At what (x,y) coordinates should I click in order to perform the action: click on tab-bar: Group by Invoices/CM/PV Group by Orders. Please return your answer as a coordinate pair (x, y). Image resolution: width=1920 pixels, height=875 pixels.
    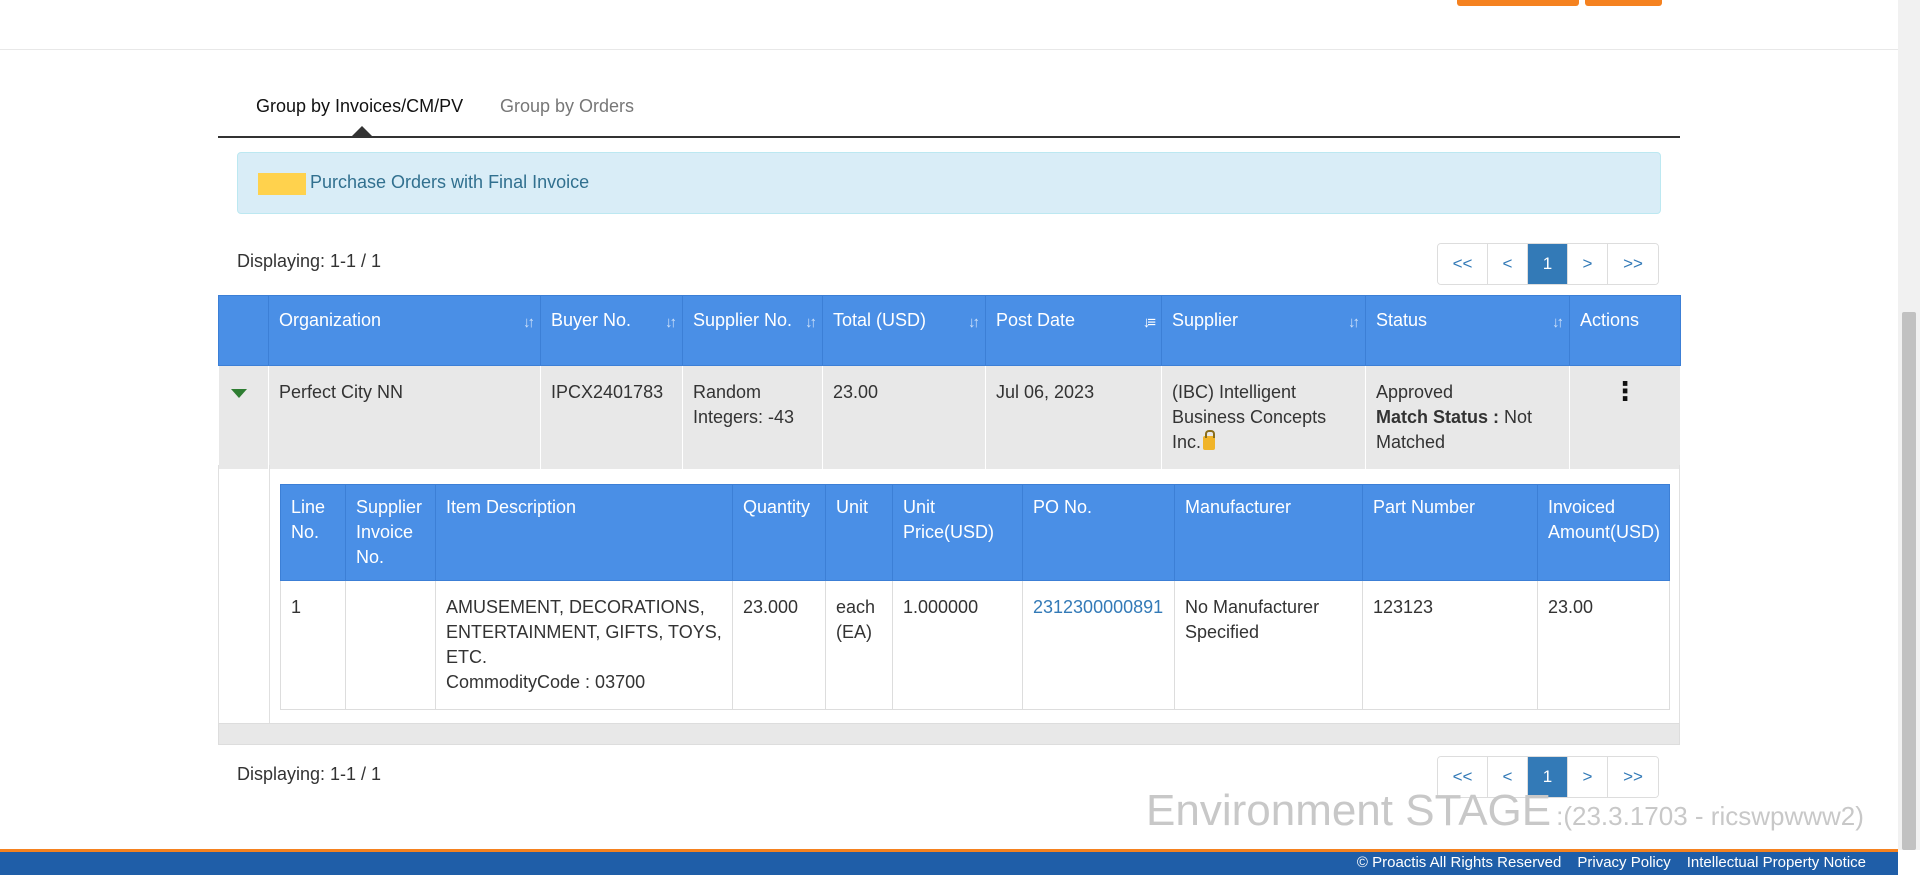
    Looking at the image, I should click on (949, 114).